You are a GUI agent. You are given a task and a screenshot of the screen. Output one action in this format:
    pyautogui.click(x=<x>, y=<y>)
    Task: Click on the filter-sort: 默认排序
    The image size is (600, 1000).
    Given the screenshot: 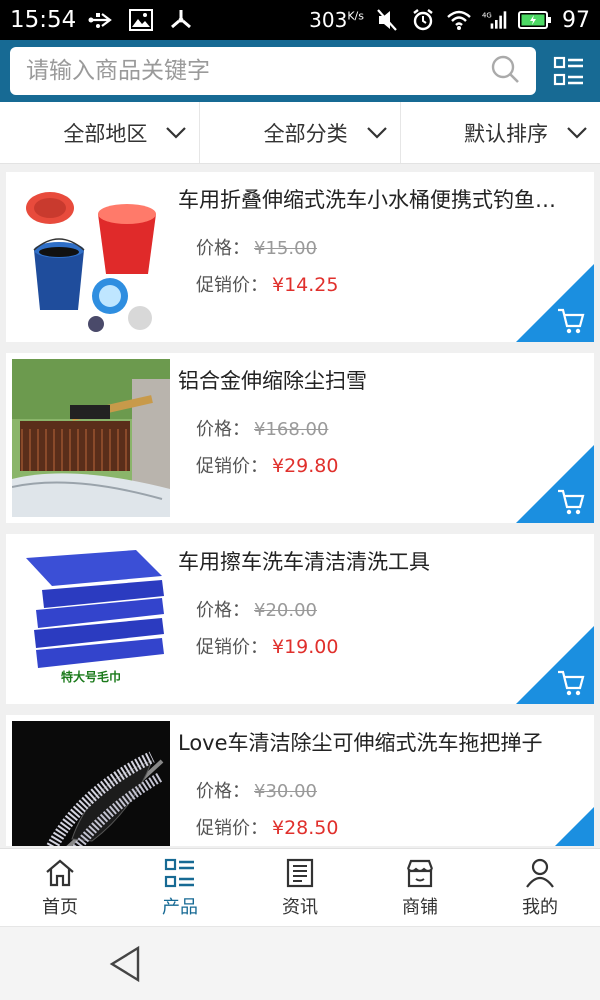 What is the action you would take?
    pyautogui.click(x=500, y=132)
    